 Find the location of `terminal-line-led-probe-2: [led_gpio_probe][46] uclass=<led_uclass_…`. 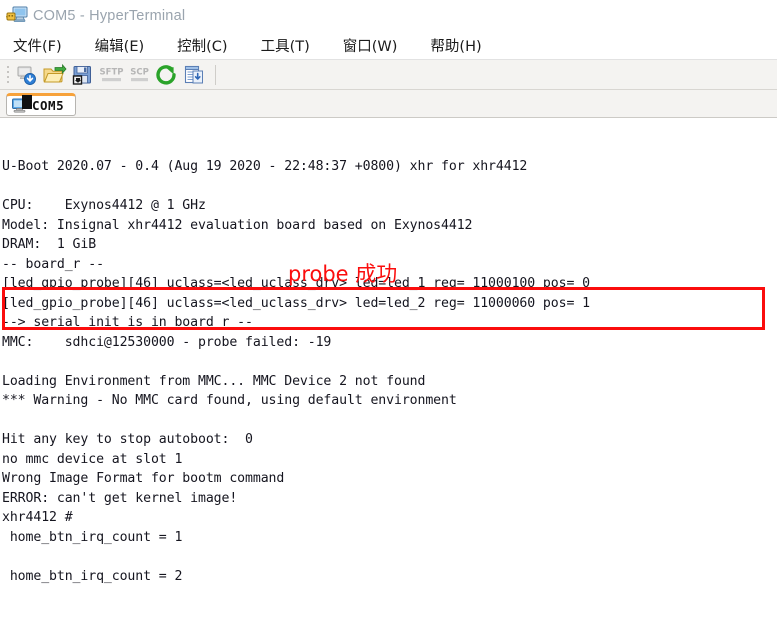

terminal-line-led-probe-2: [led_gpio_probe][46] uclass=<led_uclass_… is located at coordinates (296, 303).